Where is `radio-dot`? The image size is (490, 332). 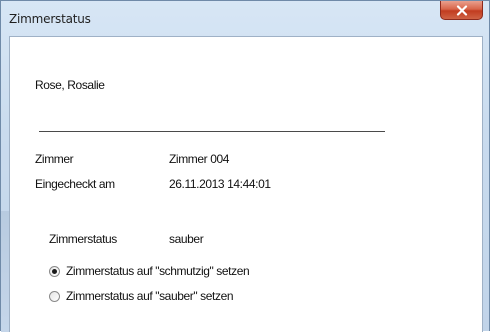
radio-dot is located at coordinates (54, 271).